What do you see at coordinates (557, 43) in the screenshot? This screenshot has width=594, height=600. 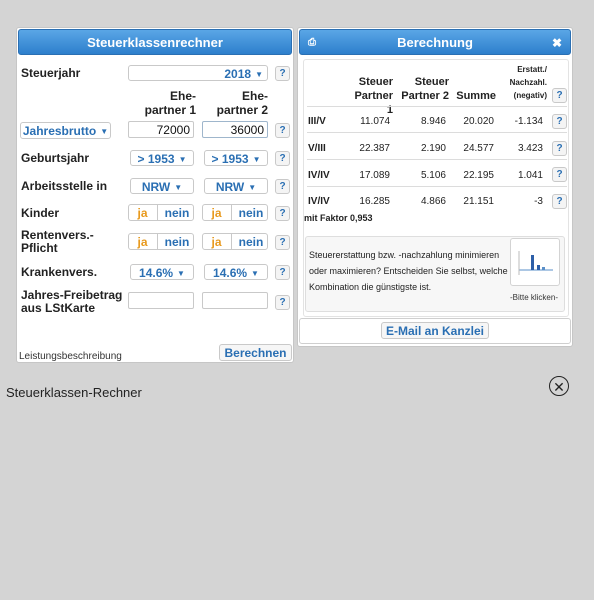 I see `close-icon: ✖` at bounding box center [557, 43].